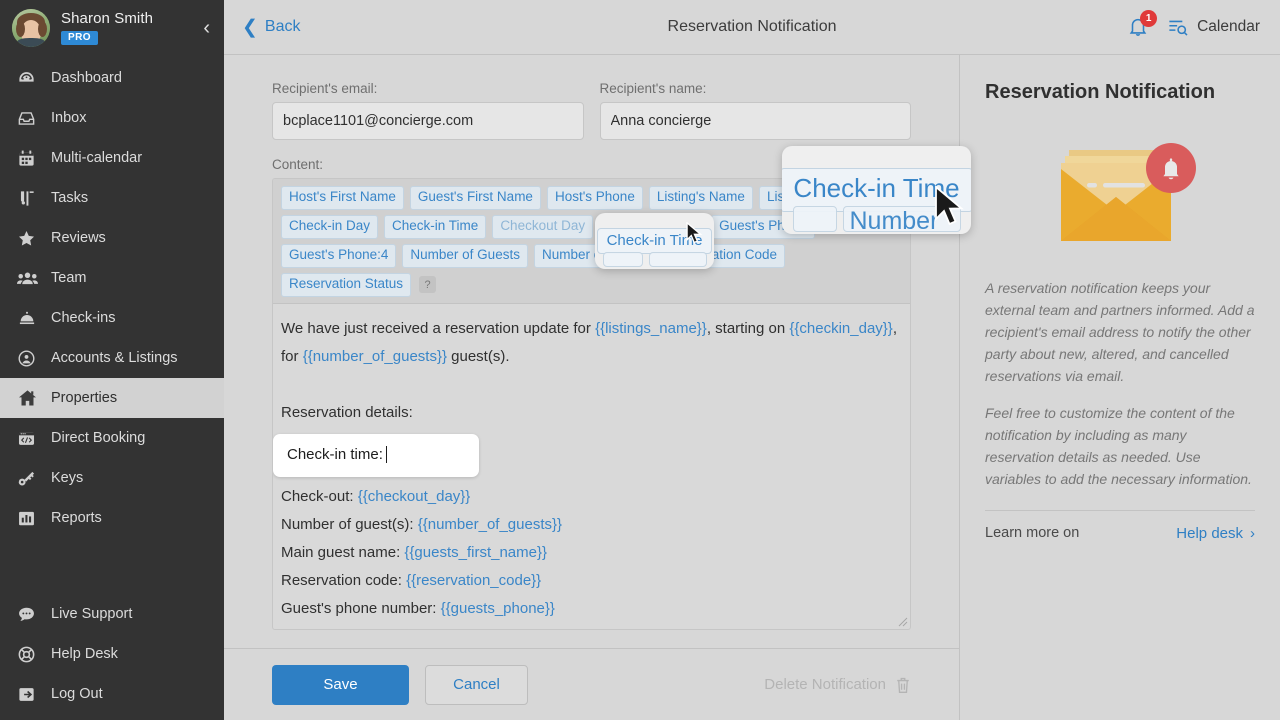  Describe the element at coordinates (476, 684) in the screenshot. I see `cancel-button: Cancel` at that location.